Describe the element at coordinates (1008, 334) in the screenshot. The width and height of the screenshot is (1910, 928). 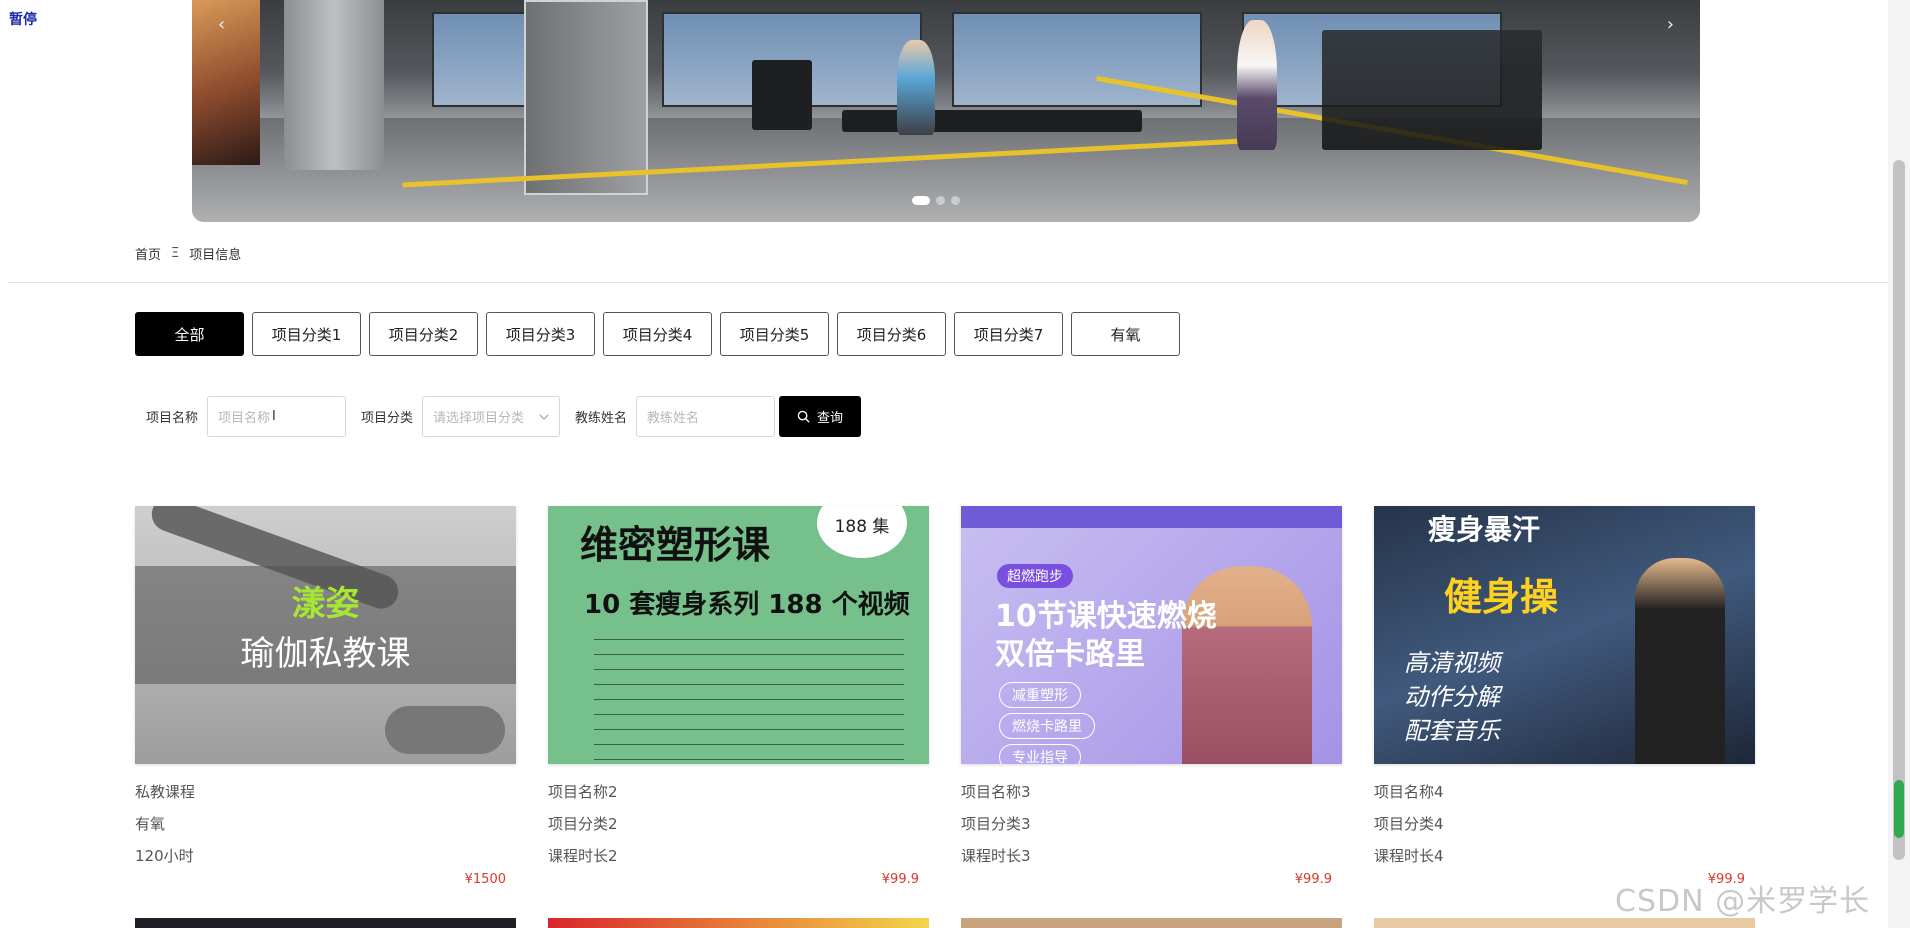
I see `tab-category-7: 项目分类7` at that location.